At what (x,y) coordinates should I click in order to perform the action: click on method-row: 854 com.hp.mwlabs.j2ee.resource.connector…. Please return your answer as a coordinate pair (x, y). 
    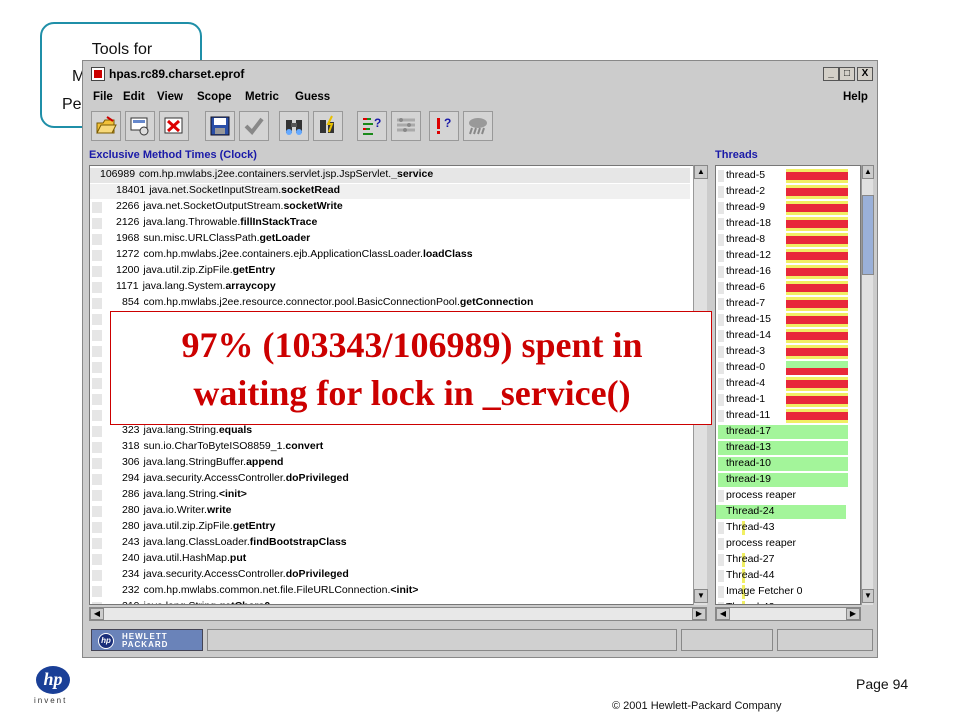
    Looking at the image, I should click on (390, 303).